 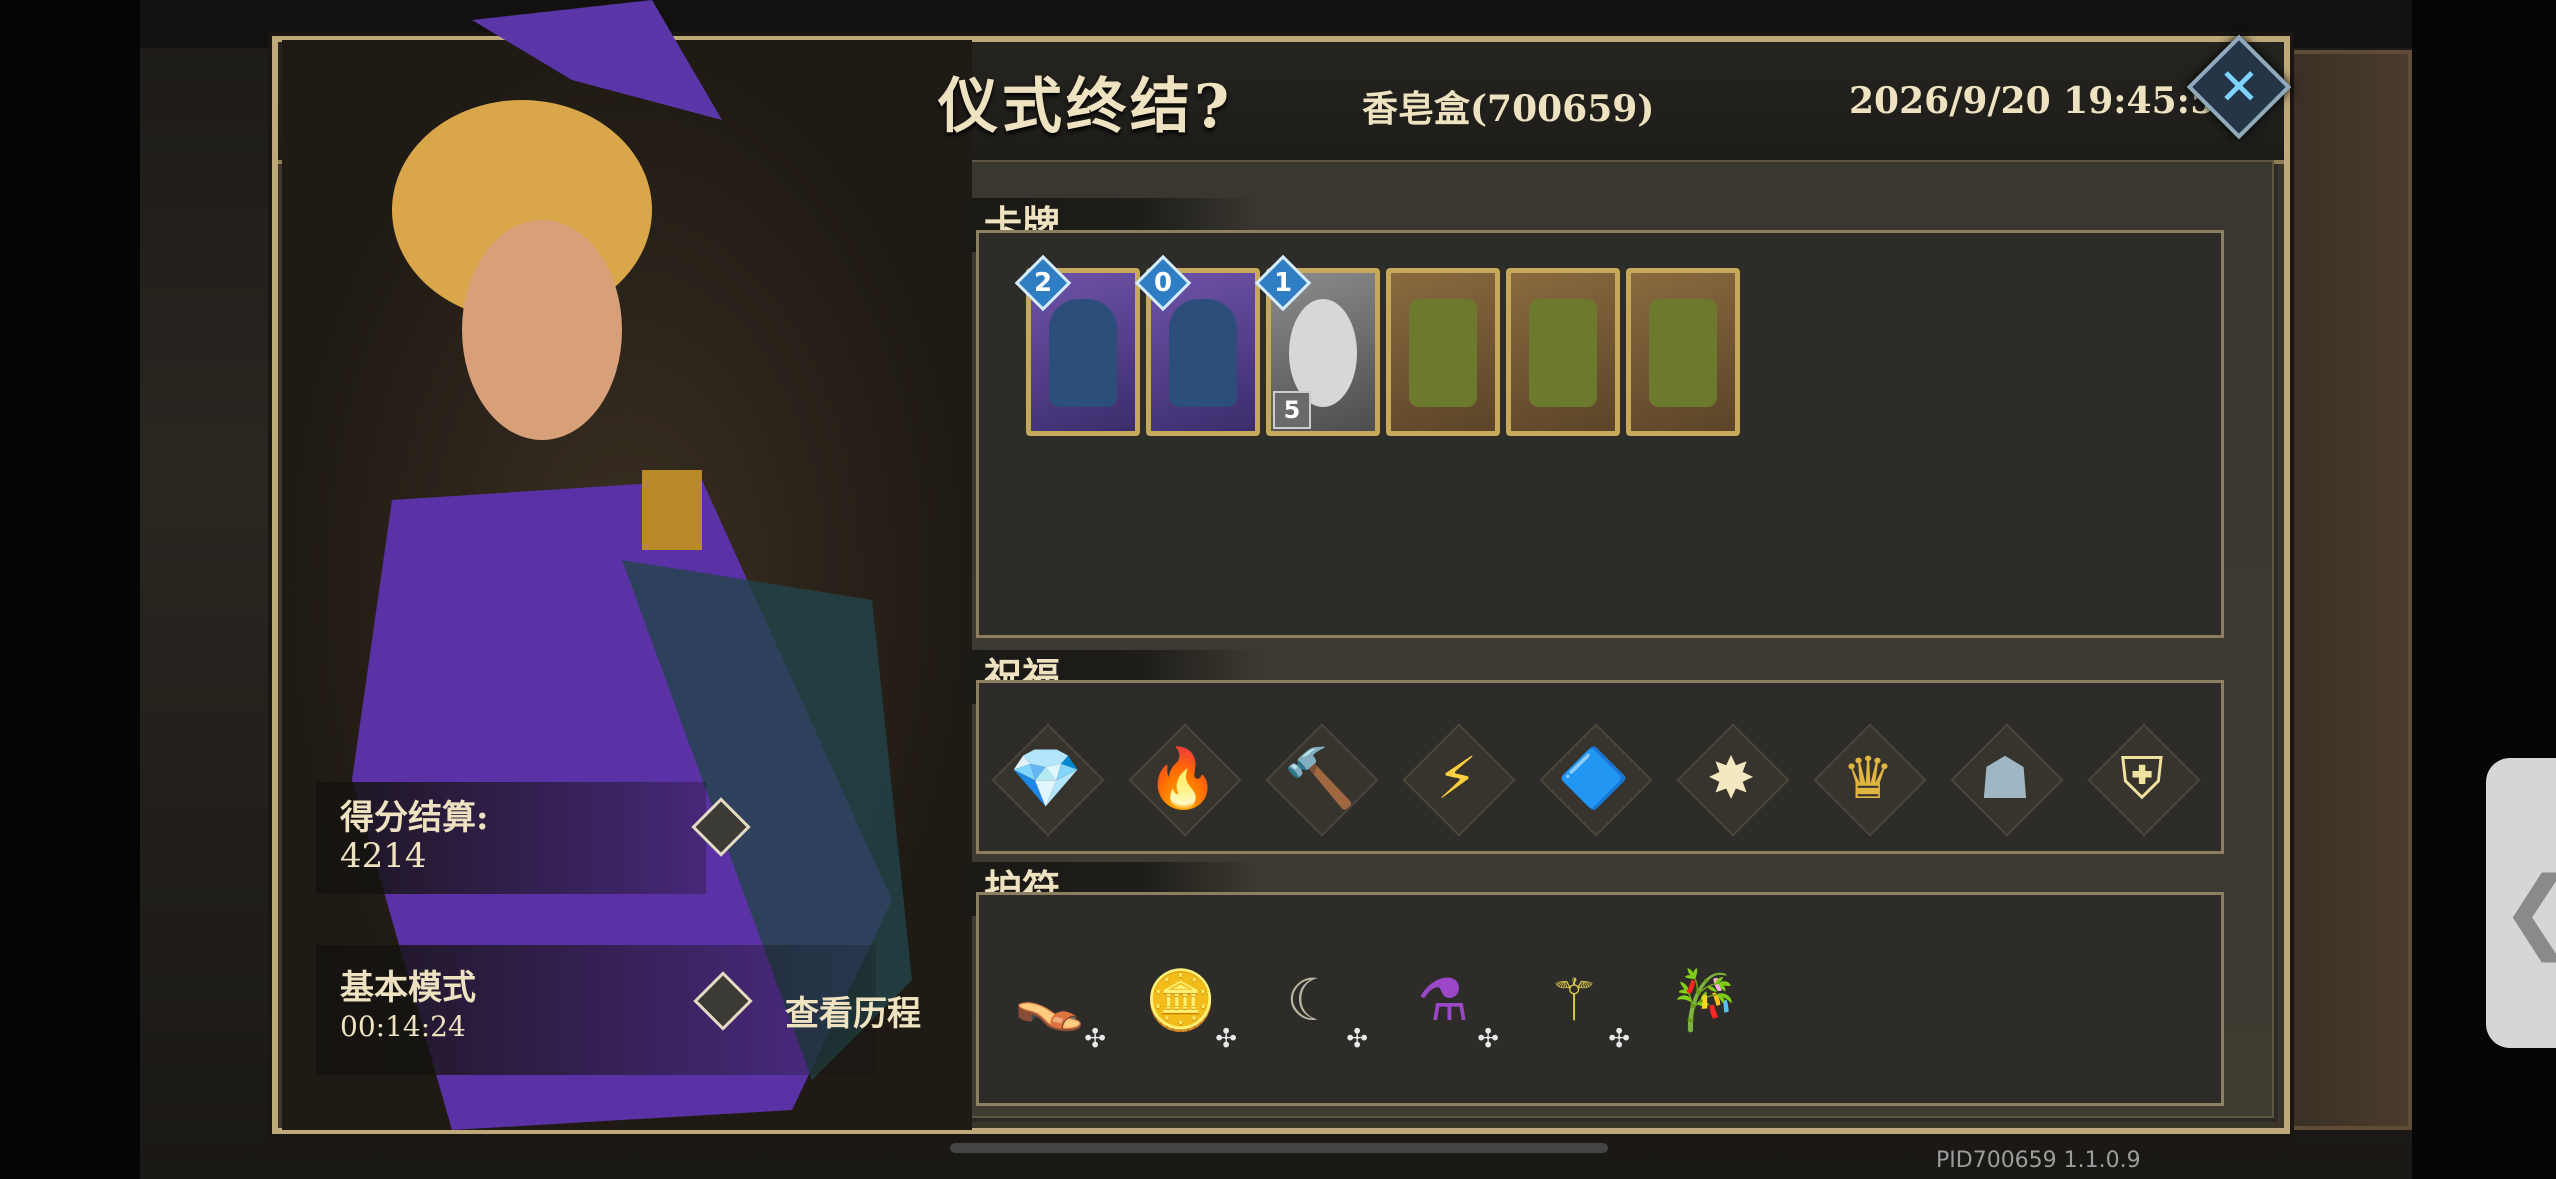 What do you see at coordinates (2351, 590) in the screenshot?
I see `background-wall` at bounding box center [2351, 590].